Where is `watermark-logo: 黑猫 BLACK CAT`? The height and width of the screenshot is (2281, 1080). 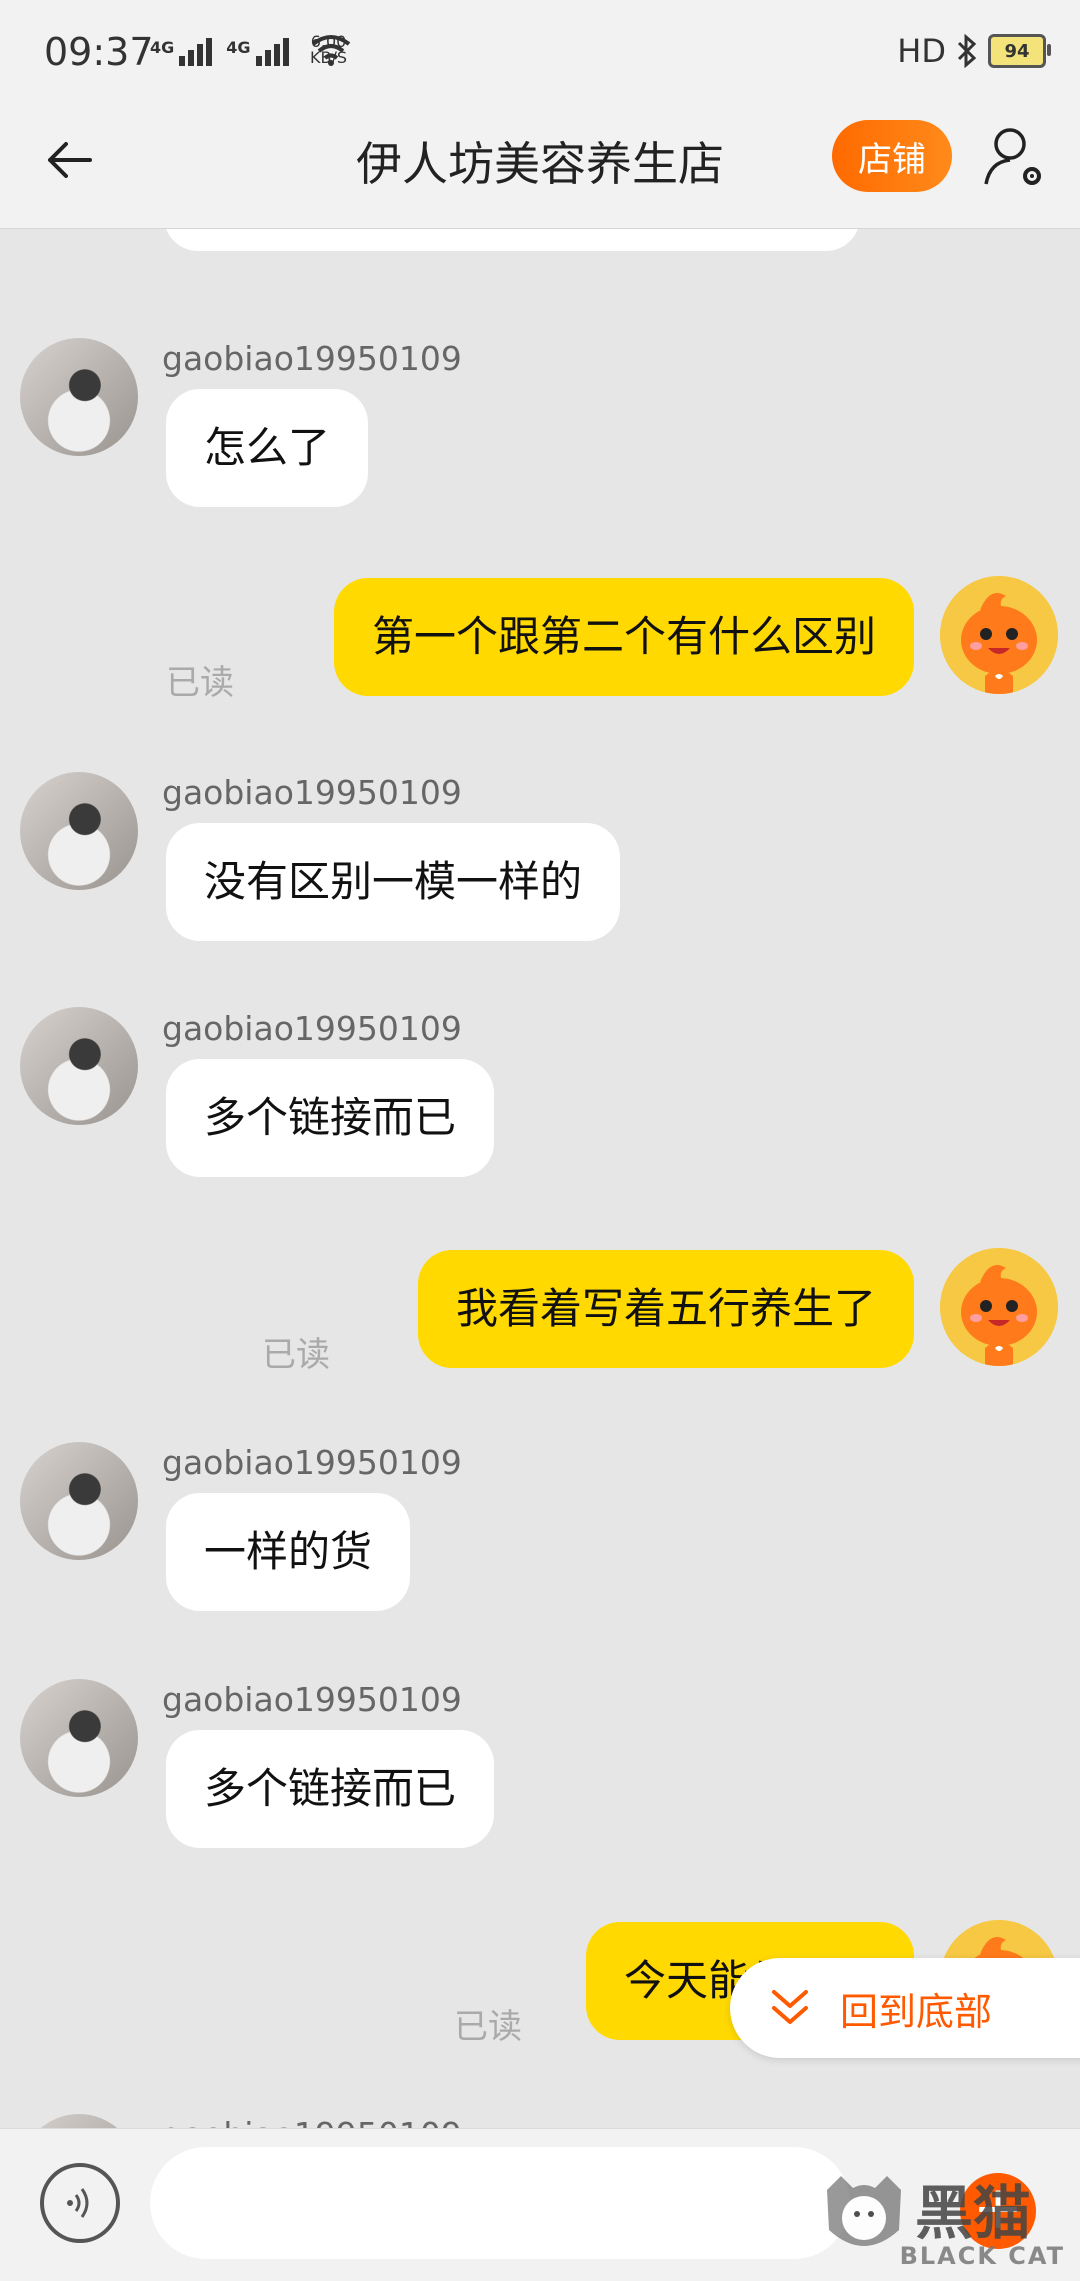
watermark-logo: 黑猫 BLACK CAT is located at coordinates (945, 2221).